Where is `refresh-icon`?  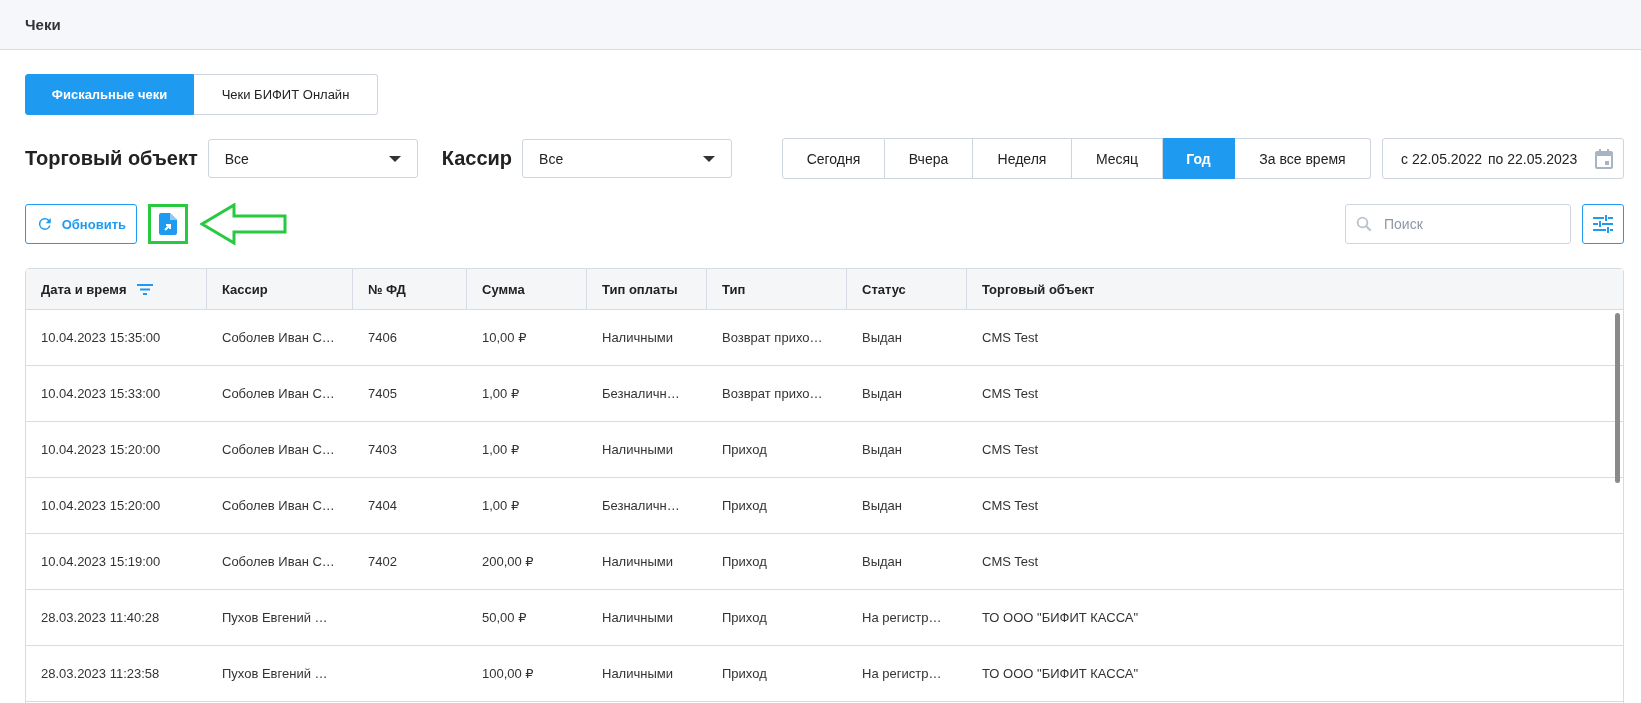 refresh-icon is located at coordinates (45, 224).